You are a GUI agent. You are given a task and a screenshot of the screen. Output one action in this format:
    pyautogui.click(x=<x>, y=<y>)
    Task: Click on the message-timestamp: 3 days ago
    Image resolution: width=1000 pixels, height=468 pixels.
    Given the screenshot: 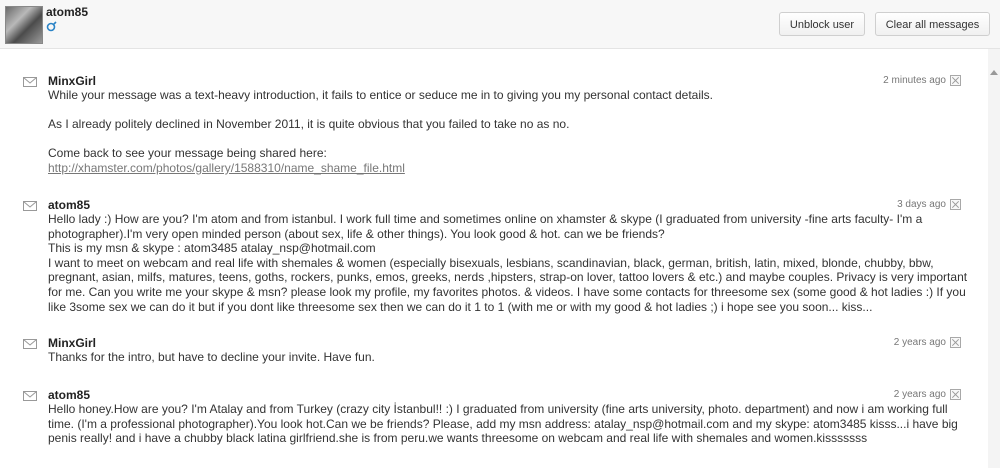 What is the action you would take?
    pyautogui.click(x=921, y=204)
    